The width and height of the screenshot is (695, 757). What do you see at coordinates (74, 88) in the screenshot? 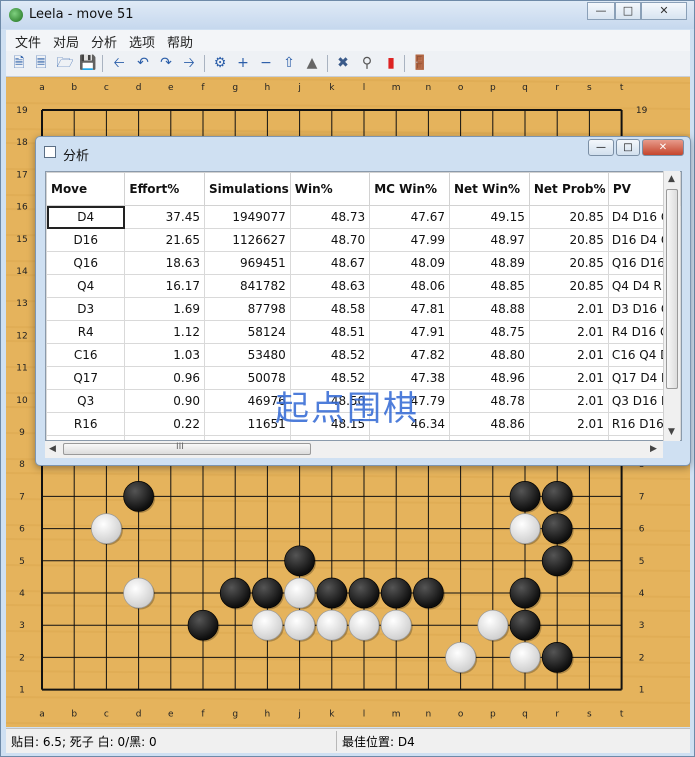
I see `column-label: b` at bounding box center [74, 88].